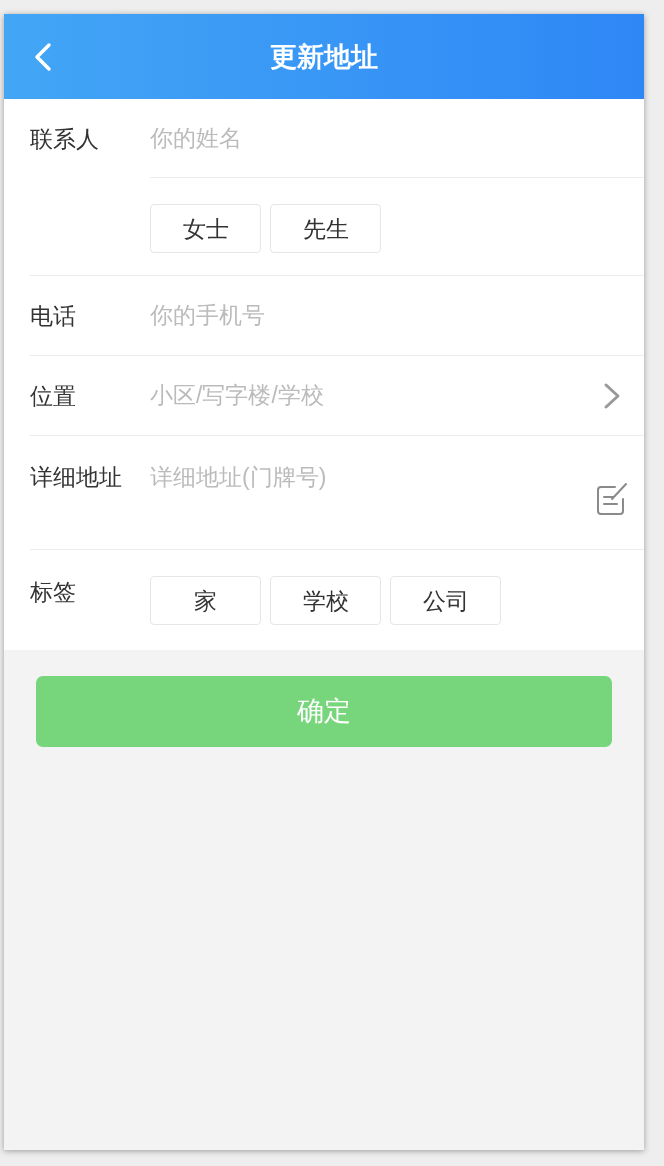 The image size is (664, 1166). What do you see at coordinates (64, 139) in the screenshot?
I see `field-label: 联系人` at bounding box center [64, 139].